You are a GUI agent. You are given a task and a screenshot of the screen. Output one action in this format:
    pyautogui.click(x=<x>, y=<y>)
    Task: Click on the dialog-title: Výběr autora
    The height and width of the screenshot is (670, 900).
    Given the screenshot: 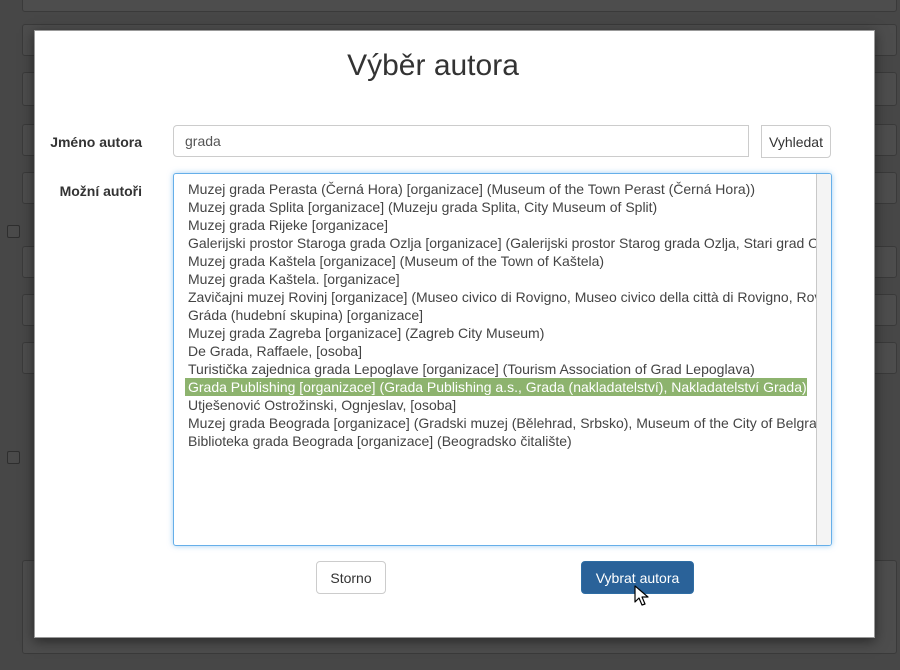 What is the action you would take?
    pyautogui.click(x=433, y=65)
    